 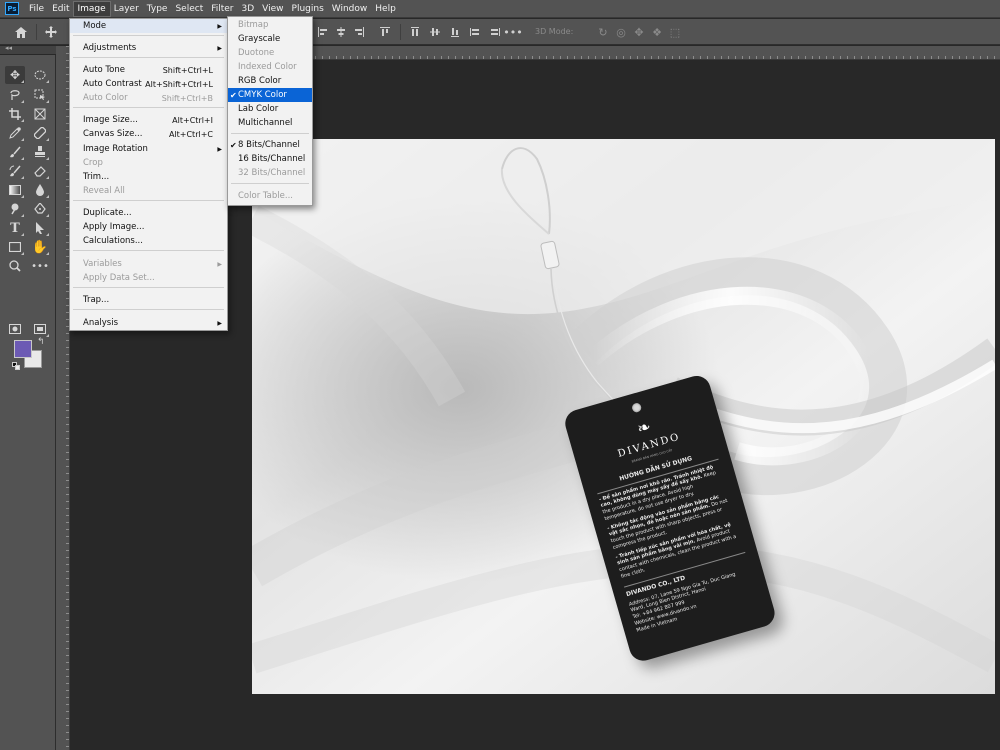 I want to click on screen-mode-icon, so click(x=40, y=329).